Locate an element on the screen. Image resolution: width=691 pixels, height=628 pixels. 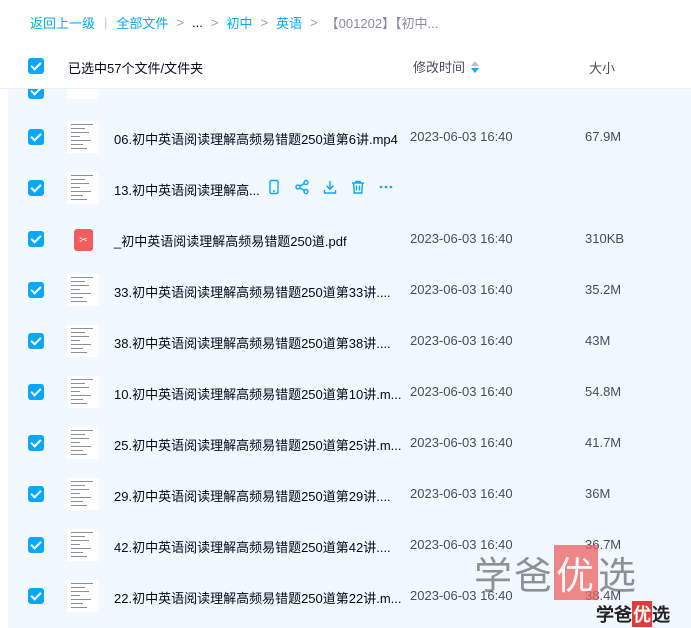
file-size: 310KB is located at coordinates (605, 238).